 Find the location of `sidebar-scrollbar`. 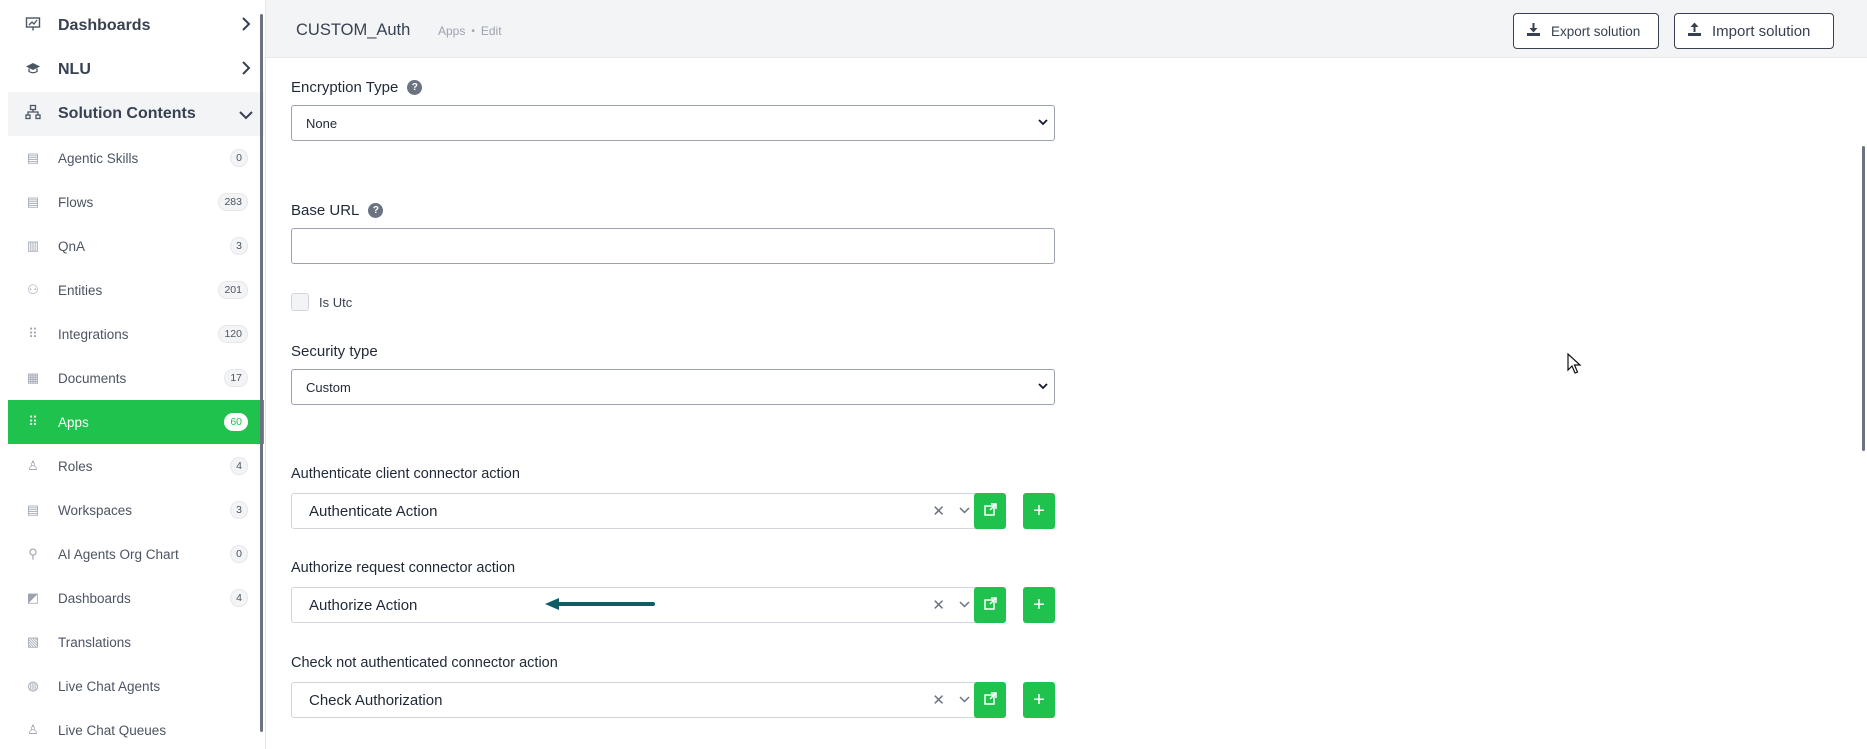

sidebar-scrollbar is located at coordinates (261, 373).